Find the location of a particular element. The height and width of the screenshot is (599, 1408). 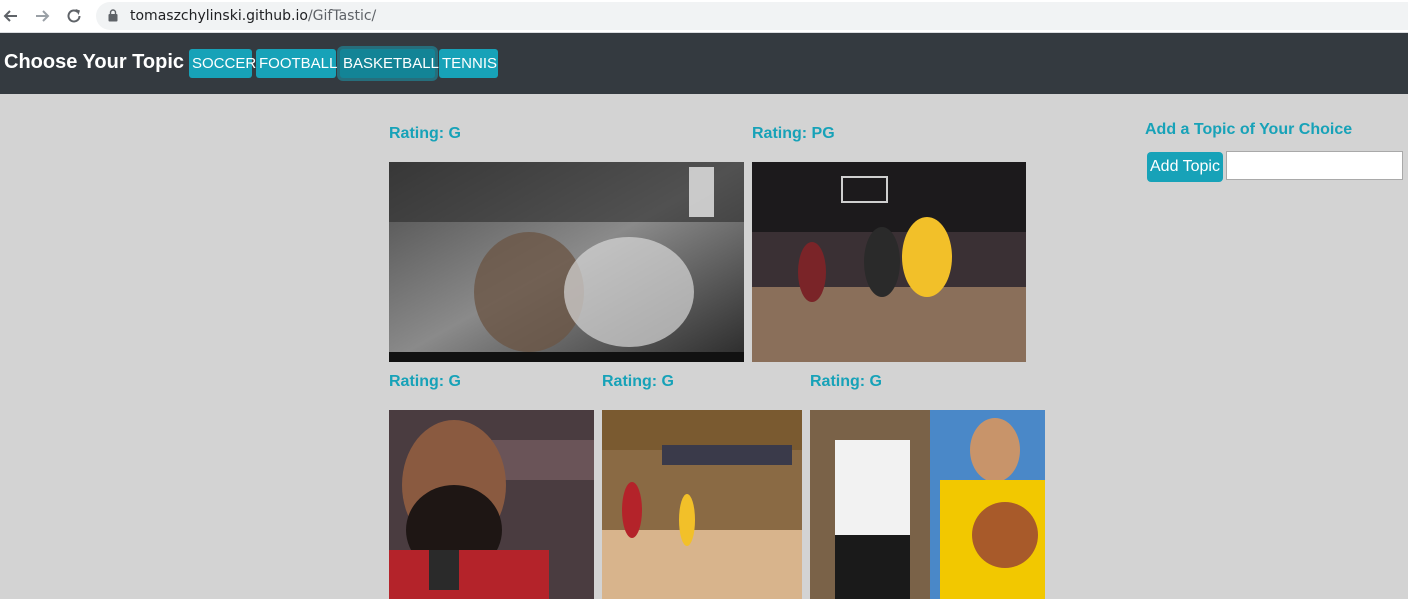

topic-button-basketball: BASKETBALL is located at coordinates (389, 63).